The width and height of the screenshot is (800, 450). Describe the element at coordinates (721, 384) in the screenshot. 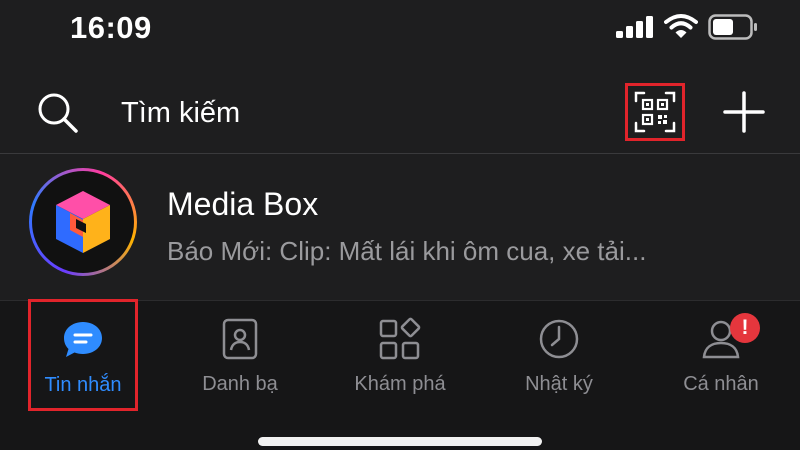

I see `tab-profile-label: Cá nhân` at that location.